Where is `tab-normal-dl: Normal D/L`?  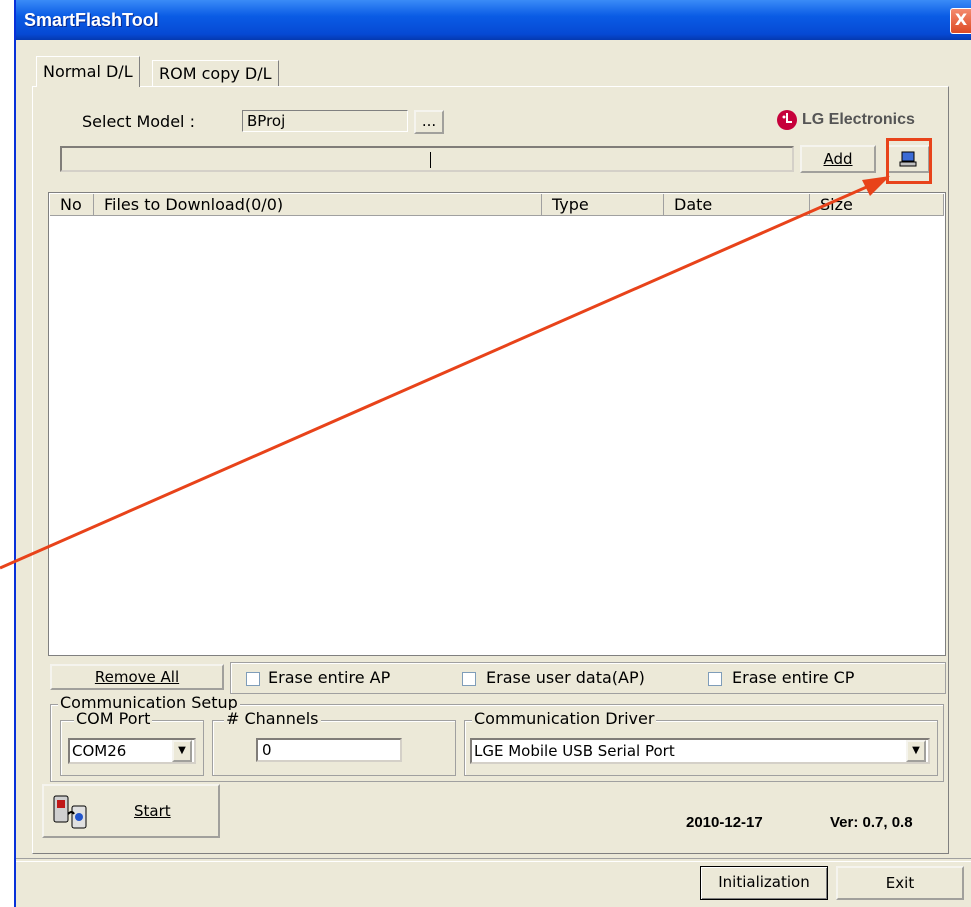 tab-normal-dl: Normal D/L is located at coordinates (88, 71).